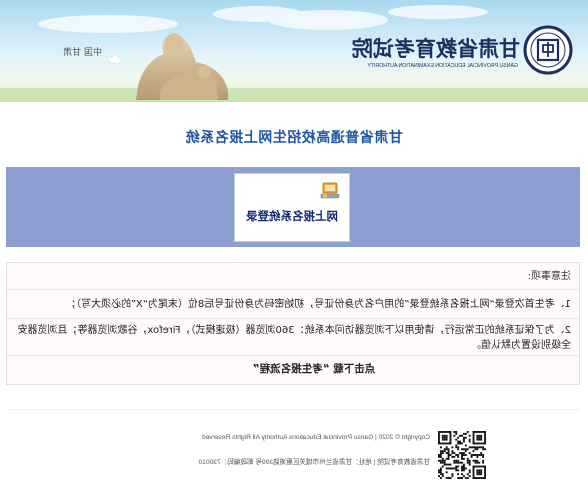  What do you see at coordinates (548, 50) in the screenshot?
I see `authority-logo-icon` at bounding box center [548, 50].